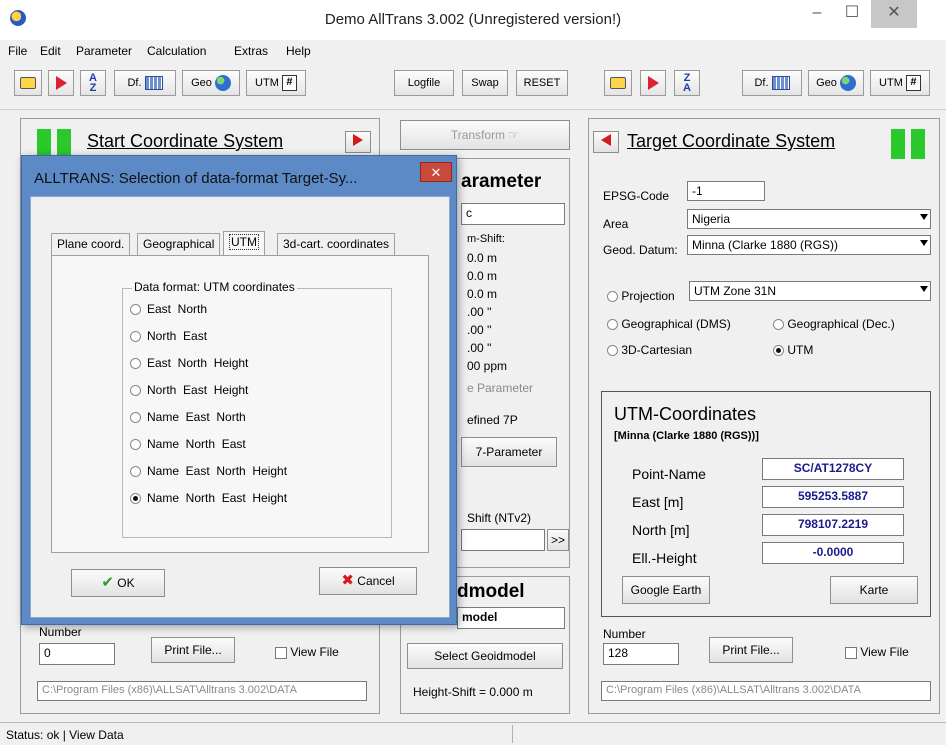 This screenshot has width=946, height=745. Describe the element at coordinates (436, 172) in the screenshot. I see `dialog-close-button: ✕` at that location.